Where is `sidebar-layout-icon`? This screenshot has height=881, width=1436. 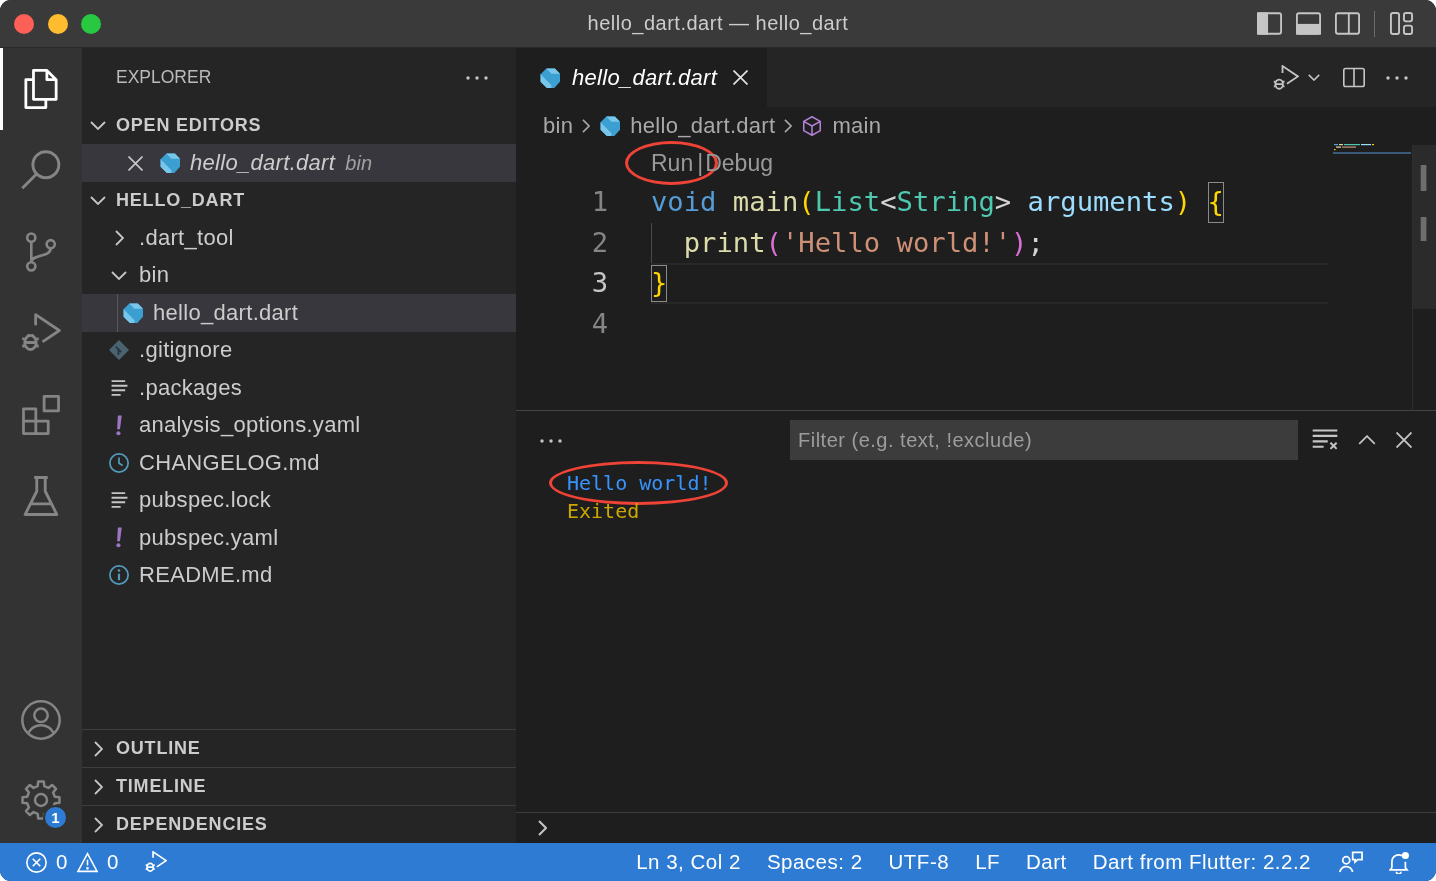 sidebar-layout-icon is located at coordinates (1269, 23).